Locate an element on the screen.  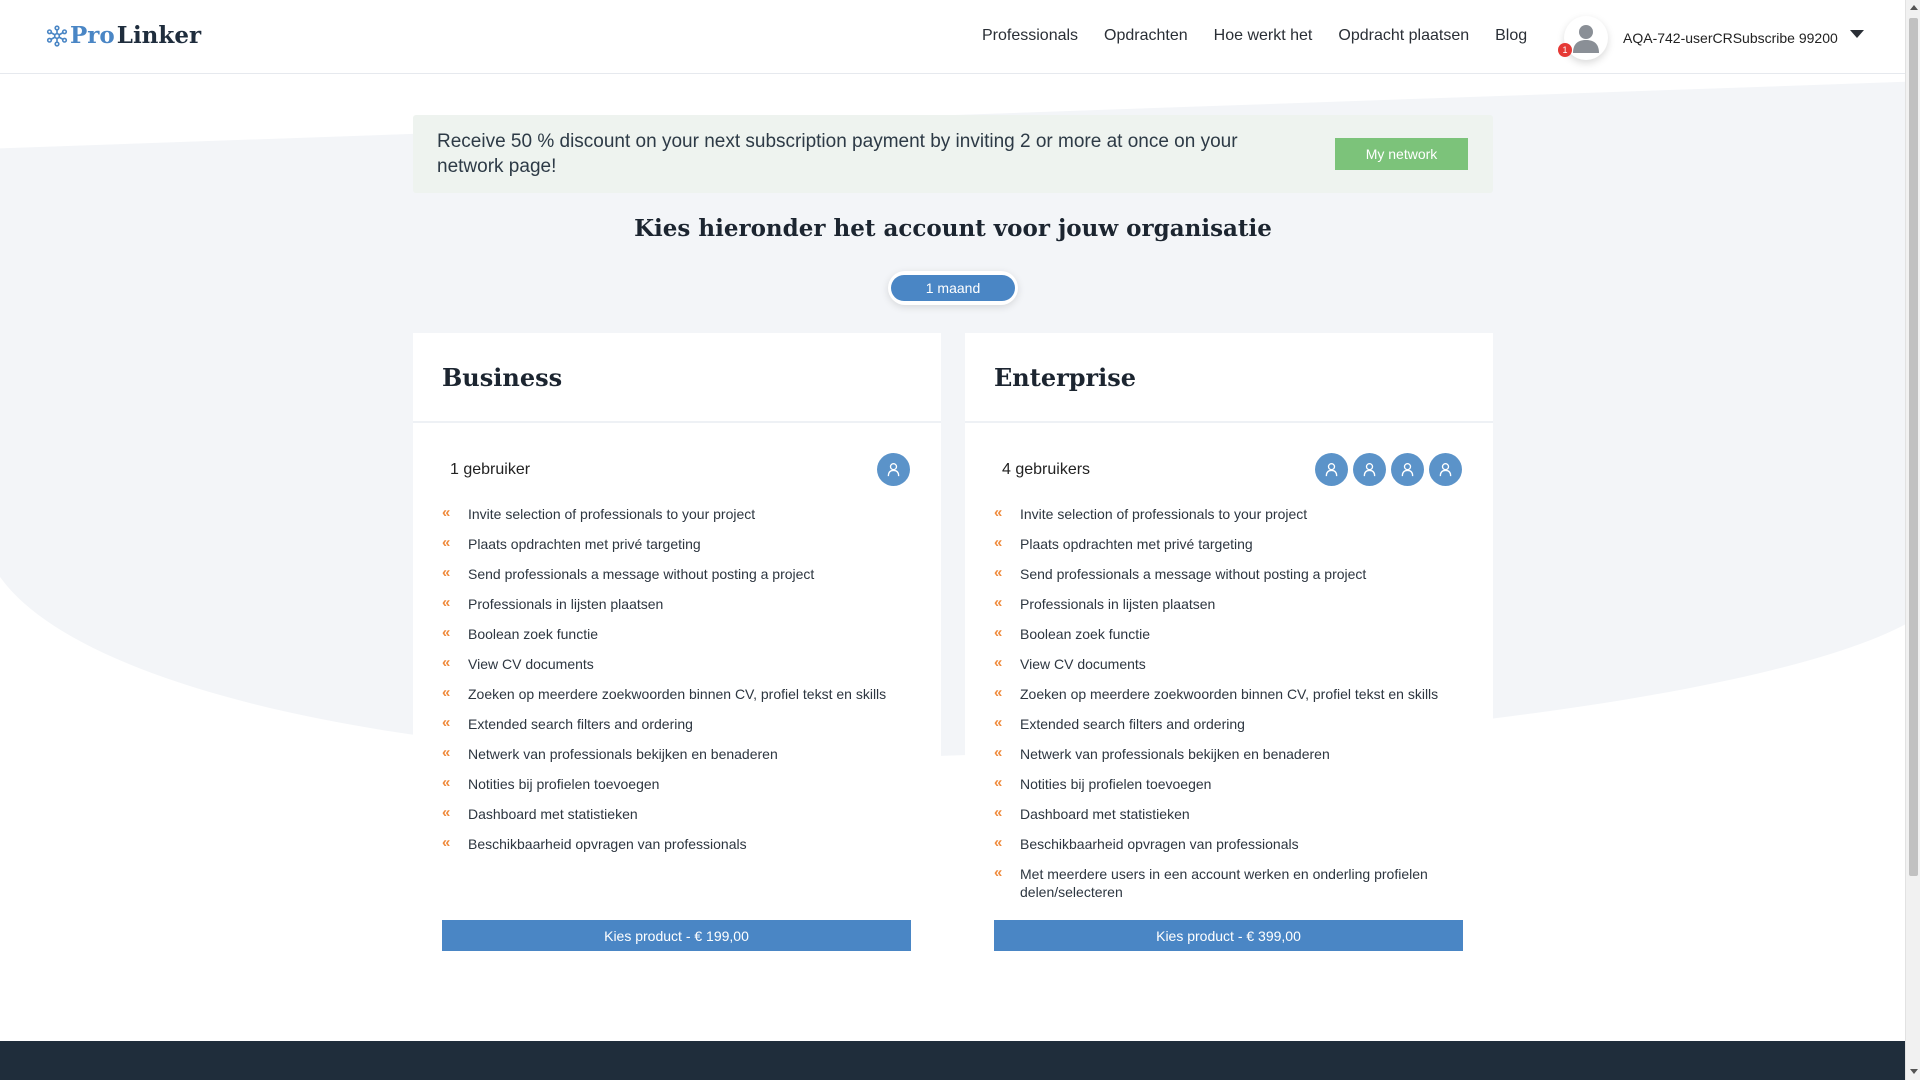
logo-linker-text: Linker is located at coordinates (159, 35).